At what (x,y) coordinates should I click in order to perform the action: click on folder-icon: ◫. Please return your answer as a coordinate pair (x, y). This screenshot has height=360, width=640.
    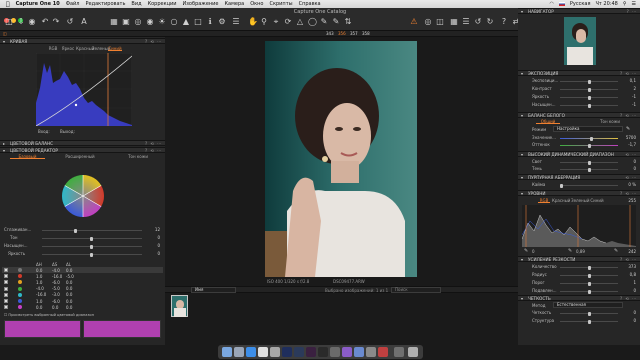
    Looking at the image, I should click on (9, 22).